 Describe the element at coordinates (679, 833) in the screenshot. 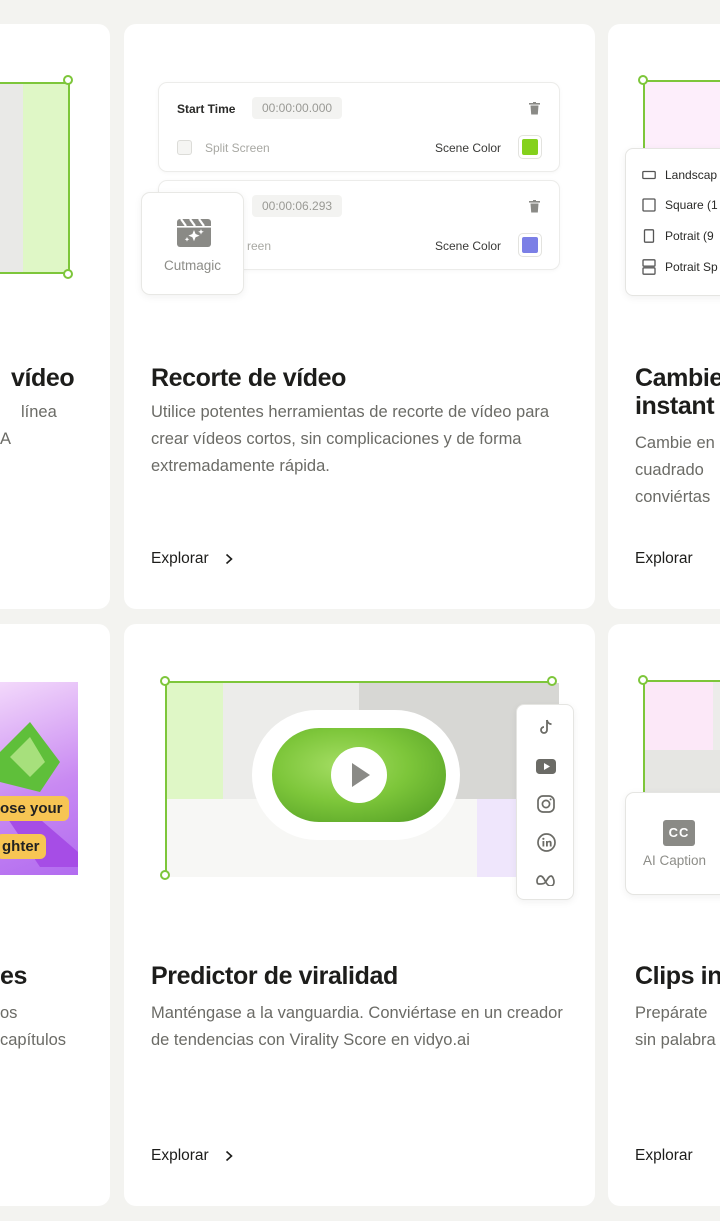

I see `cc-icon: CC` at that location.